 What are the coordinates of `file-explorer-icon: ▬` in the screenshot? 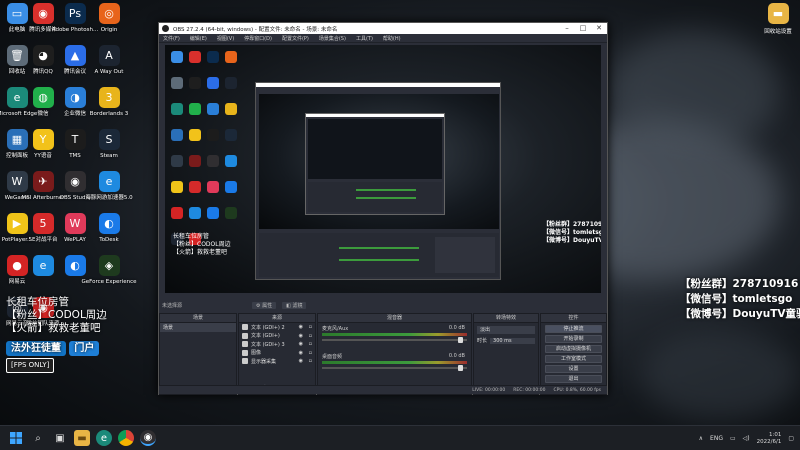 It's located at (82, 438).